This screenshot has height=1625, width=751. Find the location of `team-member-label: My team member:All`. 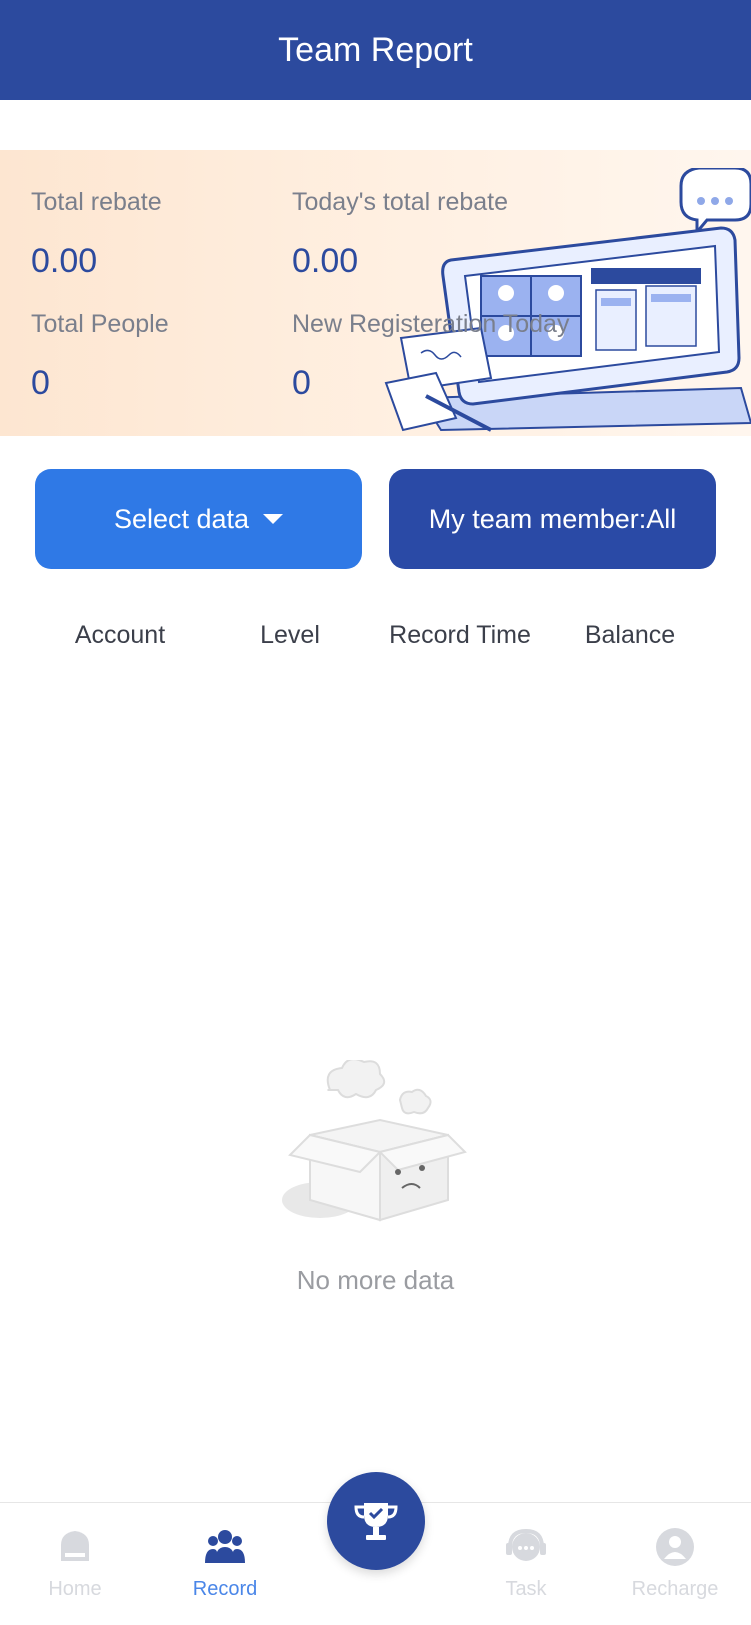

team-member-label: My team member:All is located at coordinates (552, 518).